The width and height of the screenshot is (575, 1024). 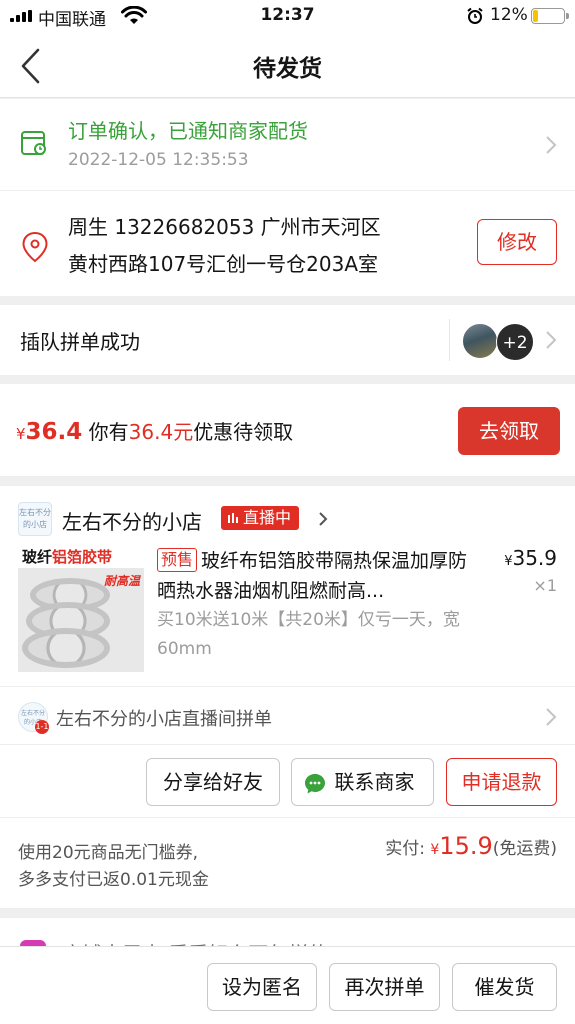 What do you see at coordinates (108, 432) in the screenshot?
I see `coupon-prefix: 你有` at bounding box center [108, 432].